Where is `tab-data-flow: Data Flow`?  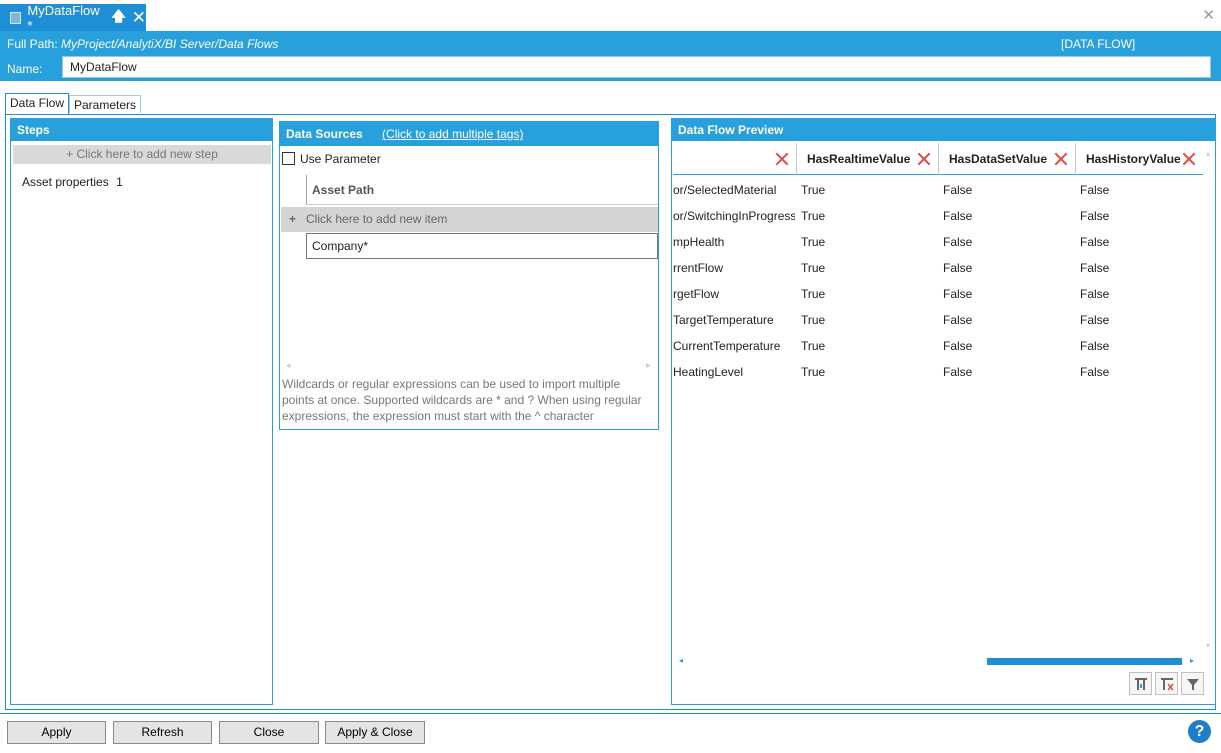 tab-data-flow: Data Flow is located at coordinates (37, 103).